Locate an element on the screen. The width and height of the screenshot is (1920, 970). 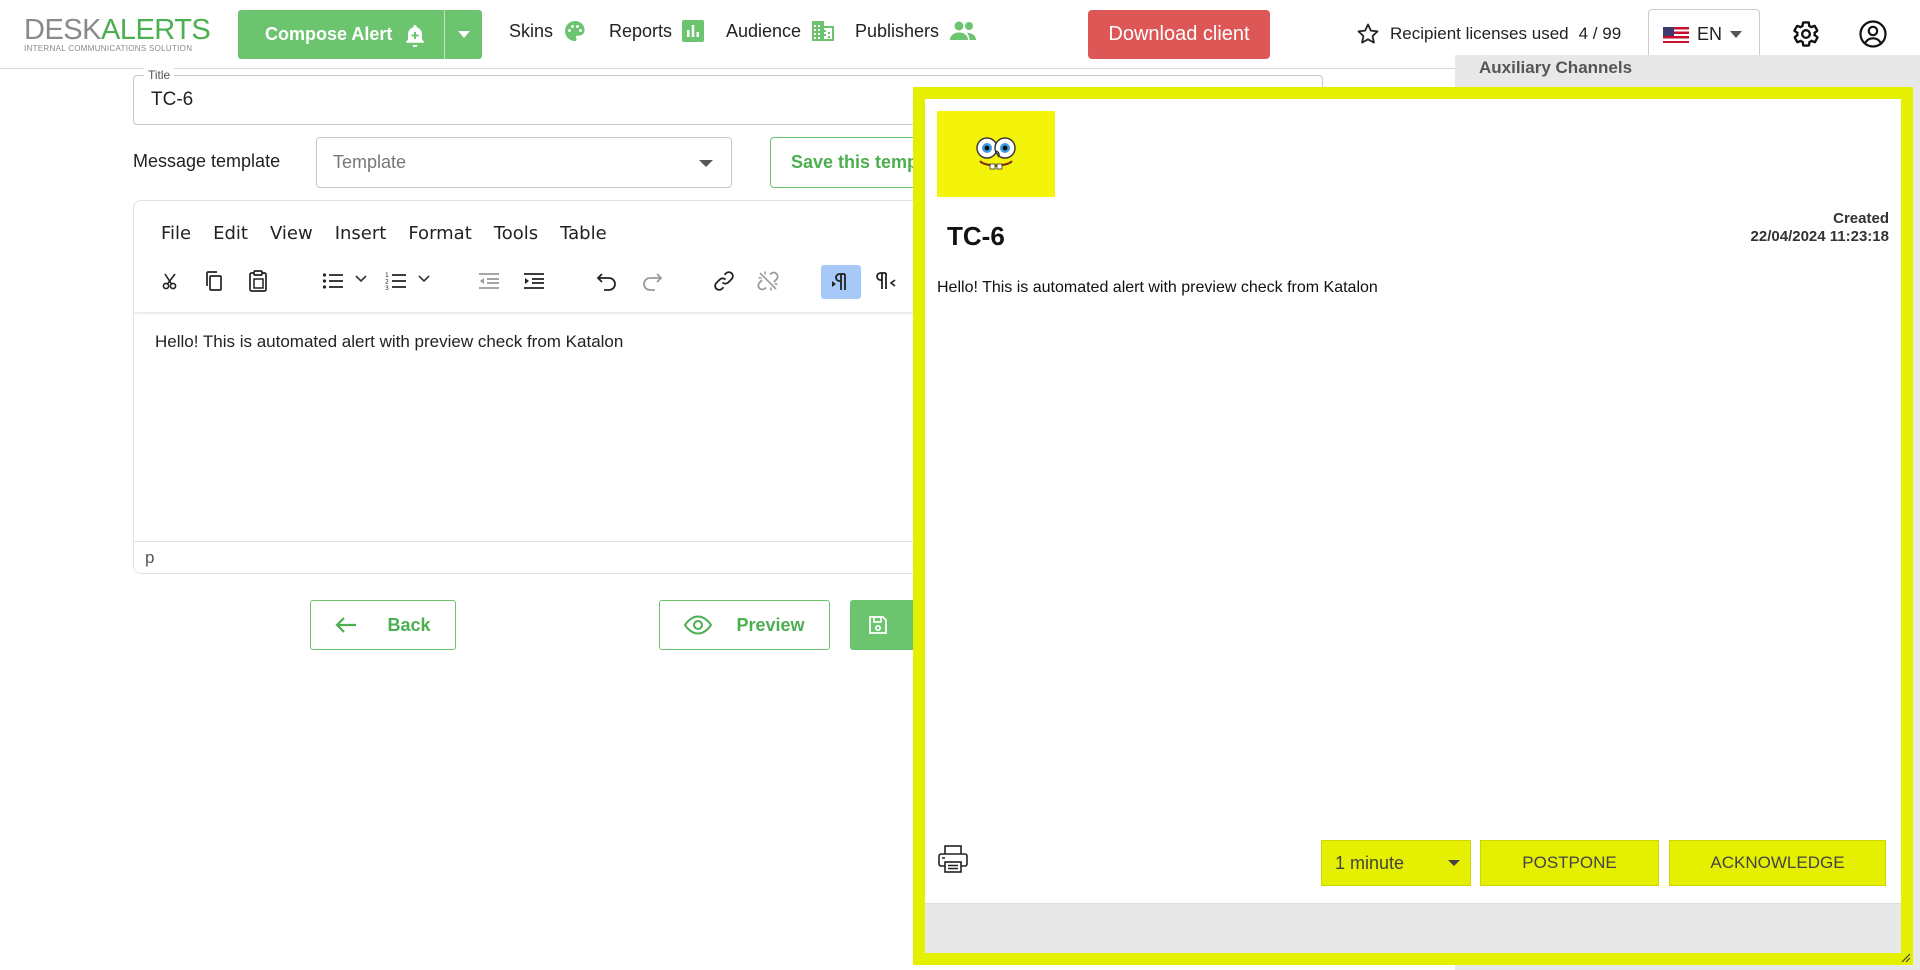
language-selector: EN is located at coordinates (1704, 34).